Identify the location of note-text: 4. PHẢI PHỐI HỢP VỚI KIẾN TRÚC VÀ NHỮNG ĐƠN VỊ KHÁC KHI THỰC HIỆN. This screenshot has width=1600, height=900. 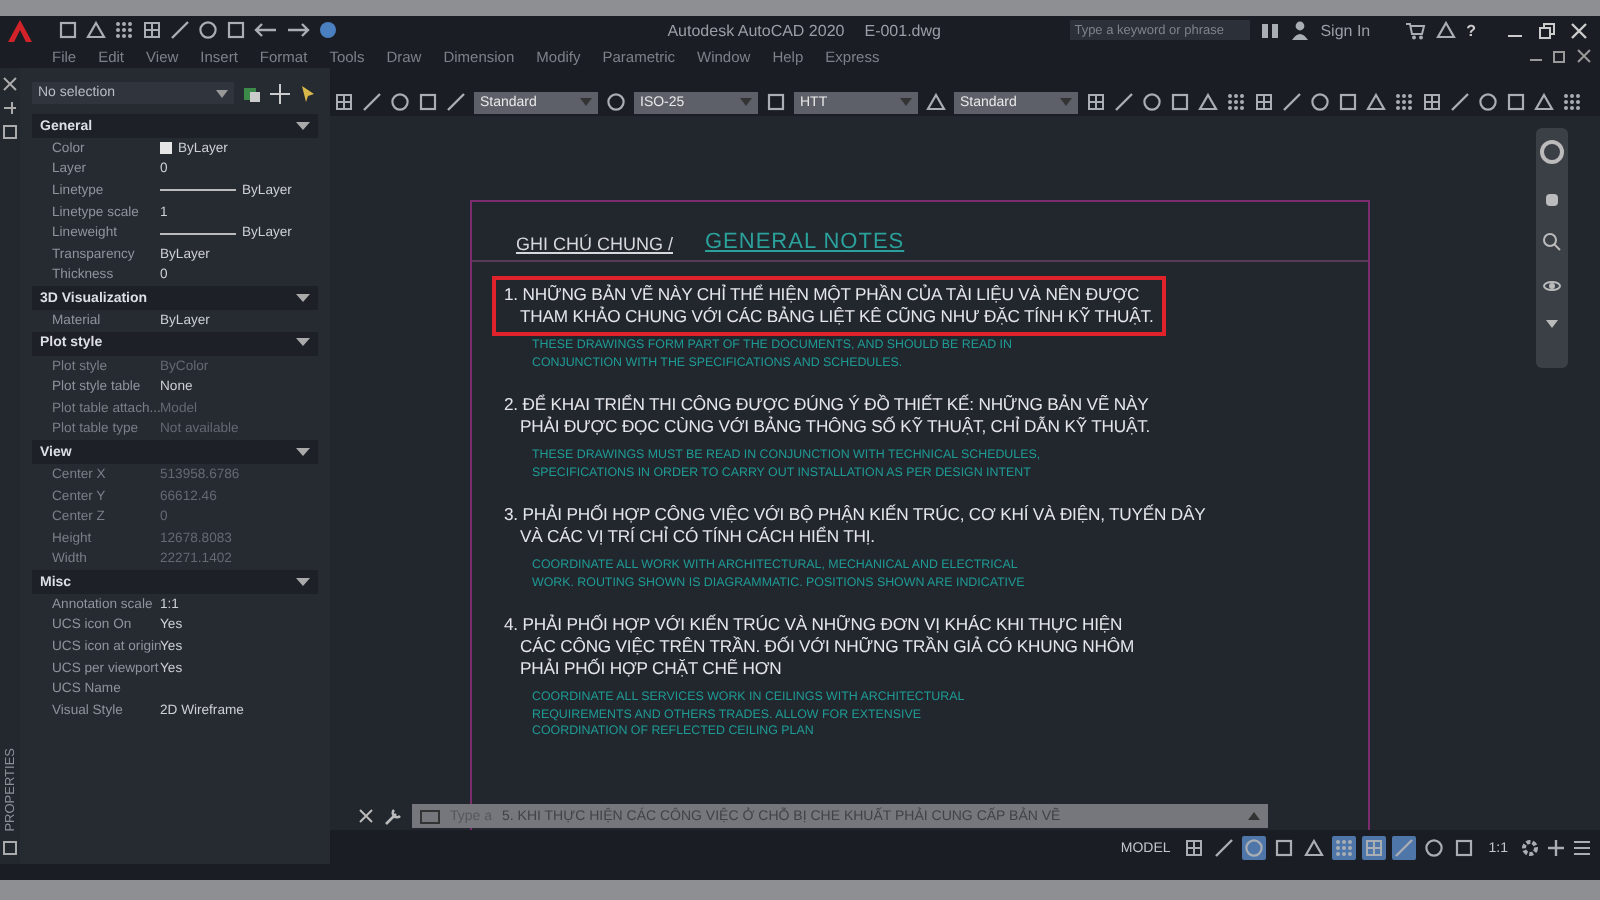
(814, 625).